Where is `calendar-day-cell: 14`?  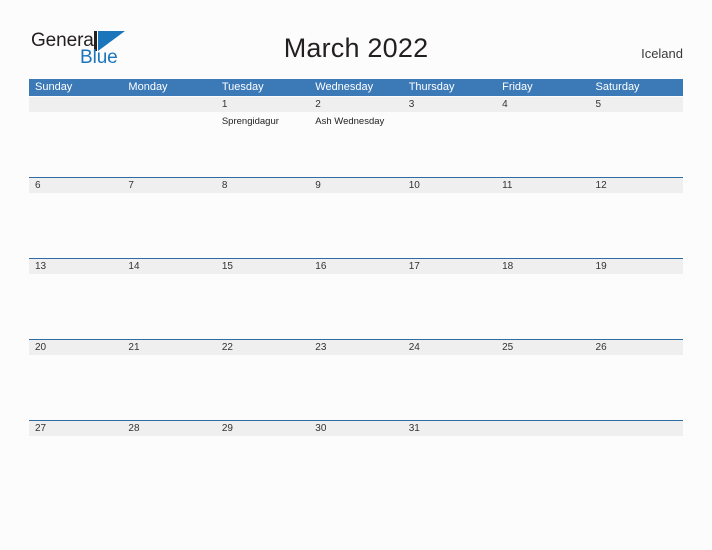
calendar-day-cell: 14 is located at coordinates (169, 299).